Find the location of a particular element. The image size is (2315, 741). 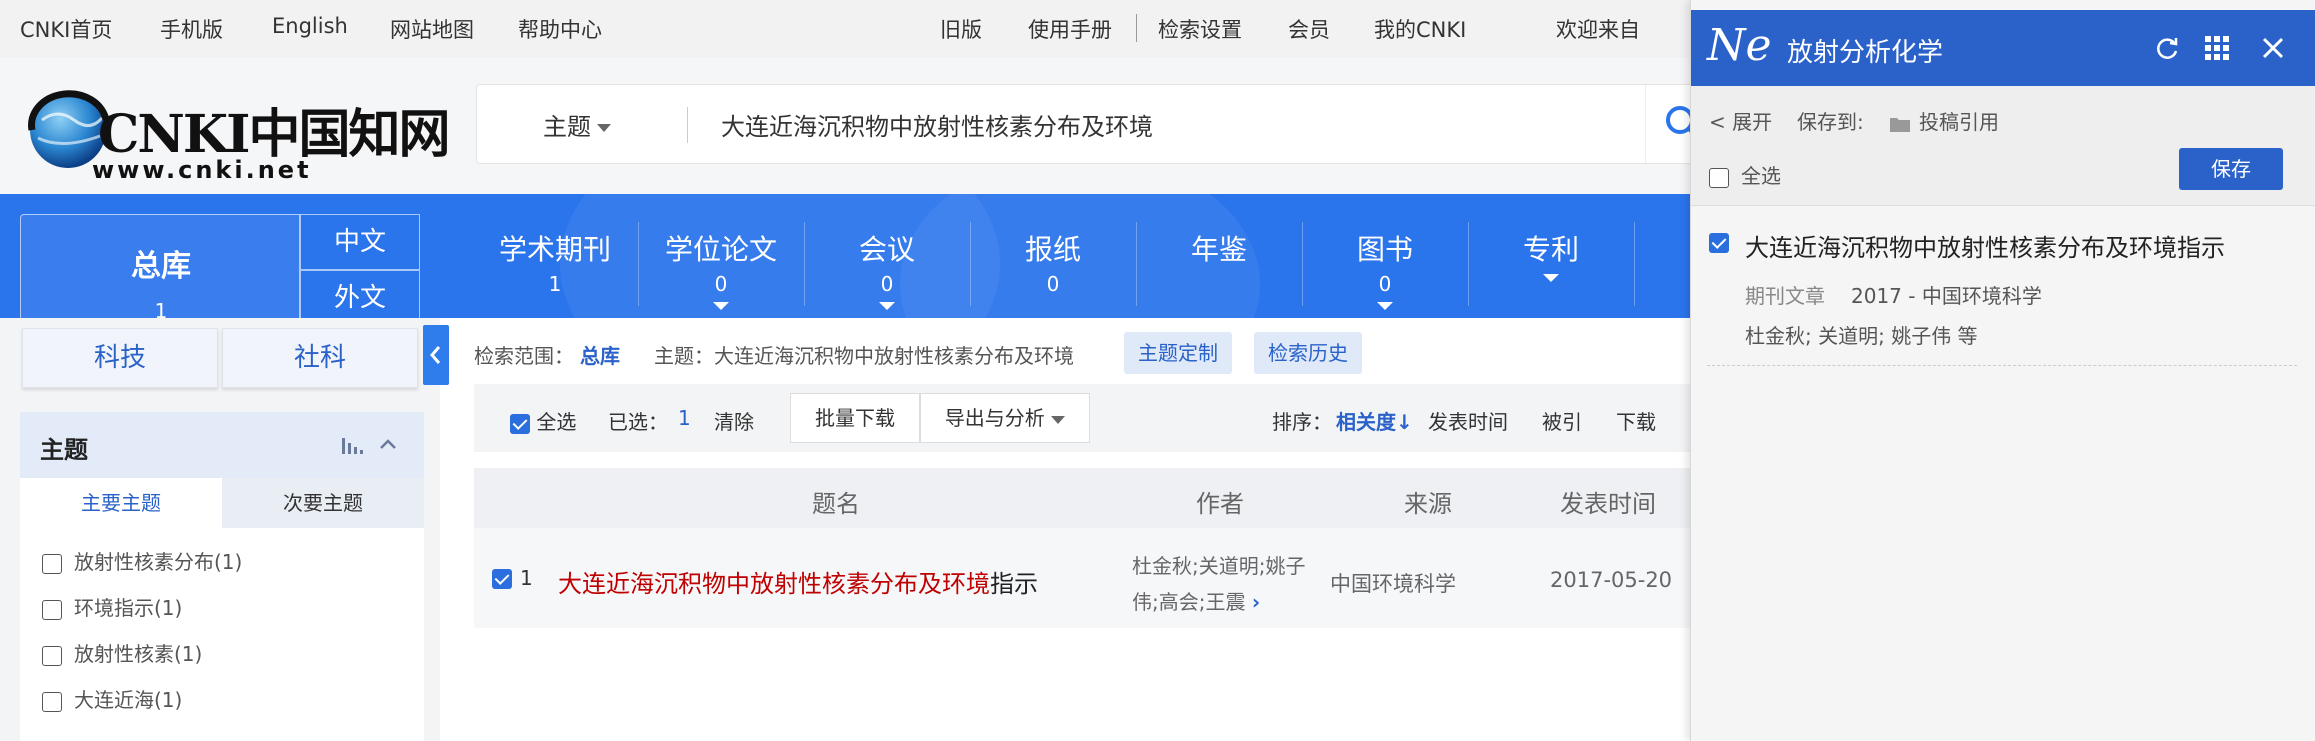

link-help: 帮助中心 is located at coordinates (560, 29).